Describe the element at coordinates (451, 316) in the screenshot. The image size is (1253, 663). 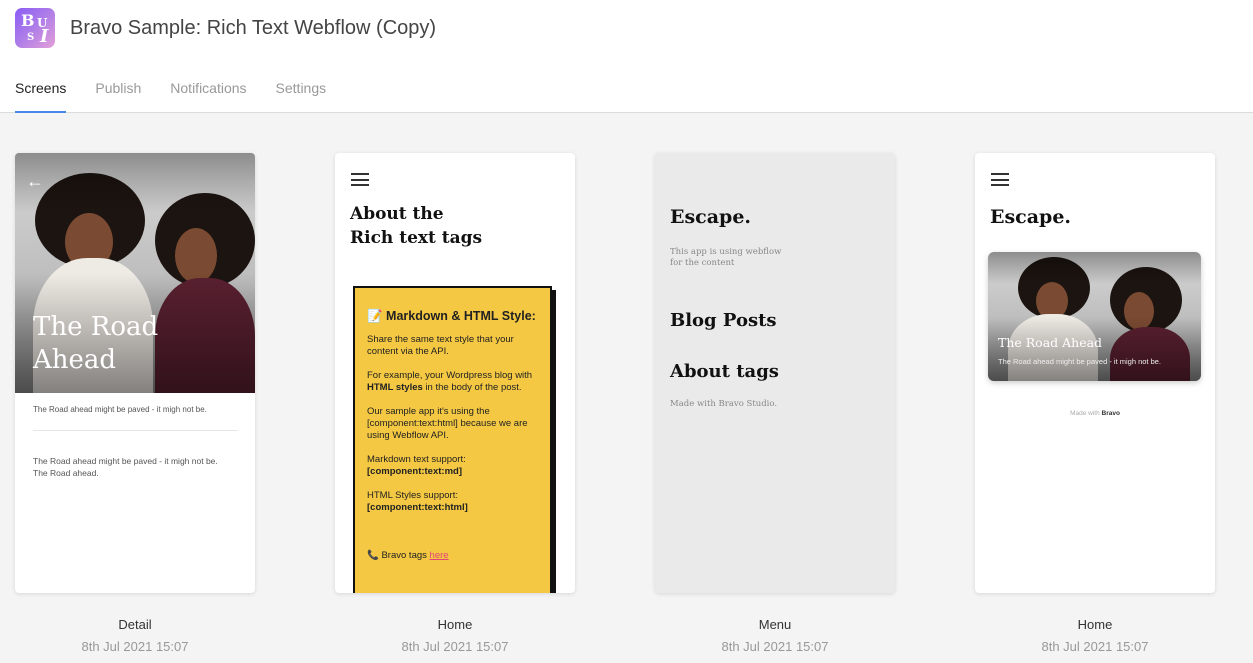
I see `note-title: 📝 Markdown & HTML Style:` at that location.